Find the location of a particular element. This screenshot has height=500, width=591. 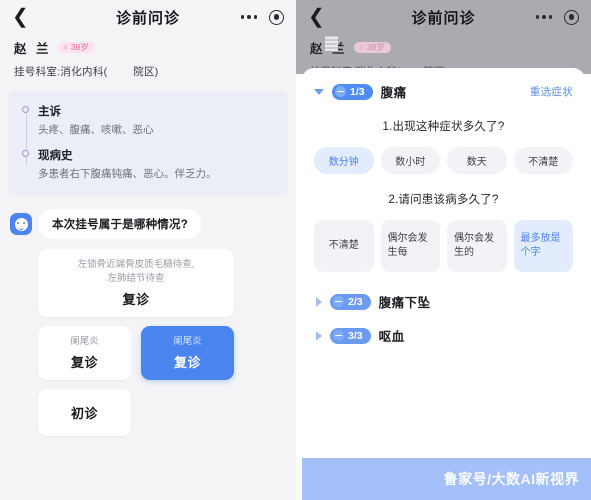

counter-label: 3/3 is located at coordinates (355, 335).